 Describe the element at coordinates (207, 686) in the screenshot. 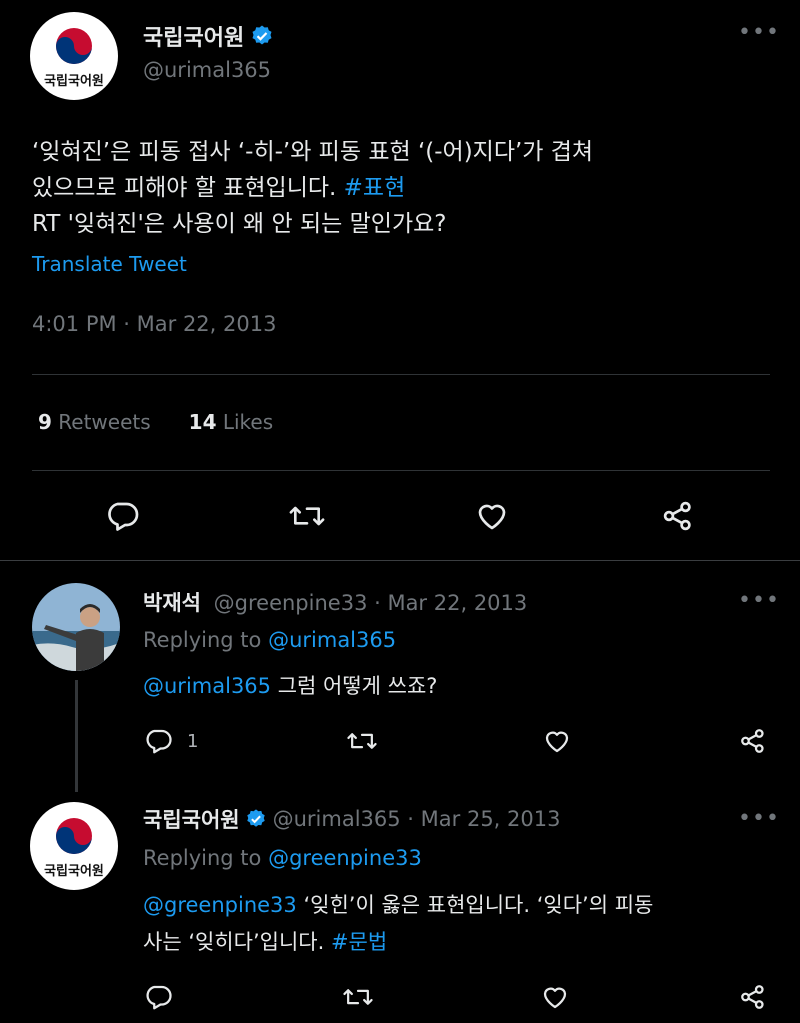

I see `mention-link: @urimal365` at that location.